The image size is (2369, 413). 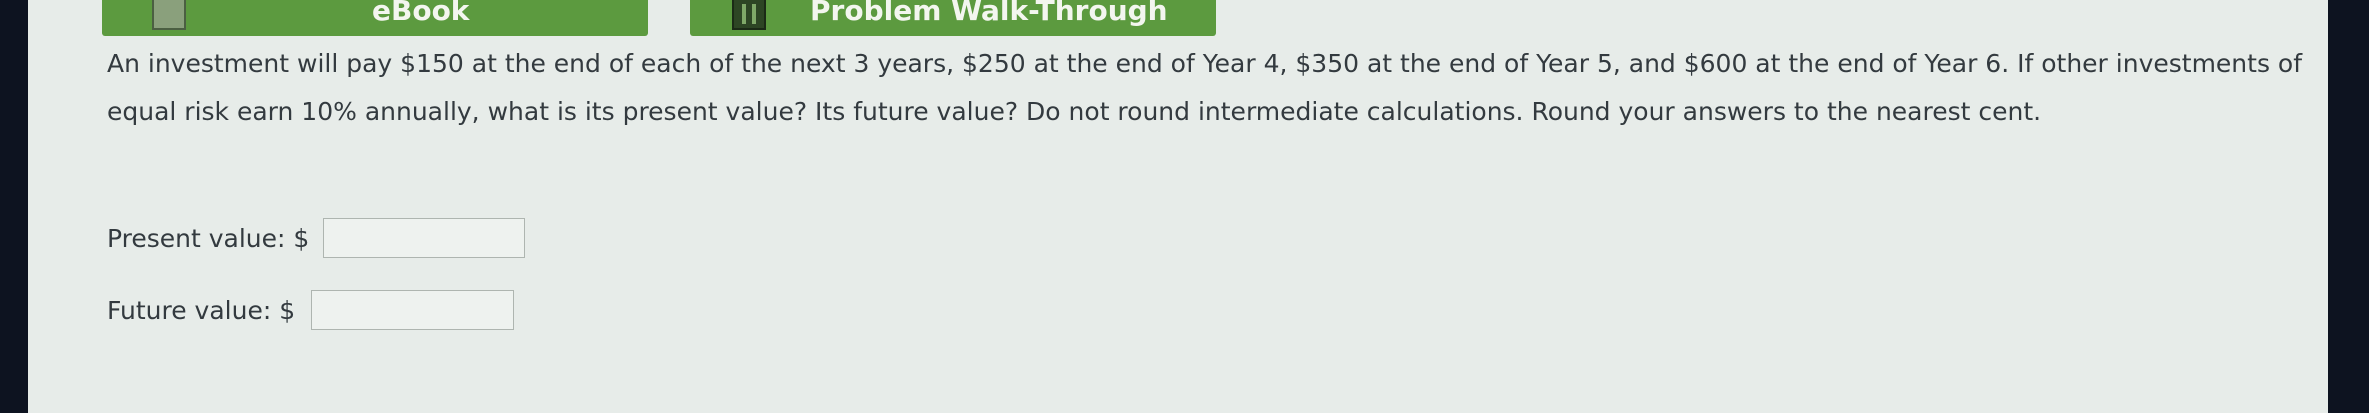 I want to click on future-value-row: Future value: $, so click(x=311, y=310).